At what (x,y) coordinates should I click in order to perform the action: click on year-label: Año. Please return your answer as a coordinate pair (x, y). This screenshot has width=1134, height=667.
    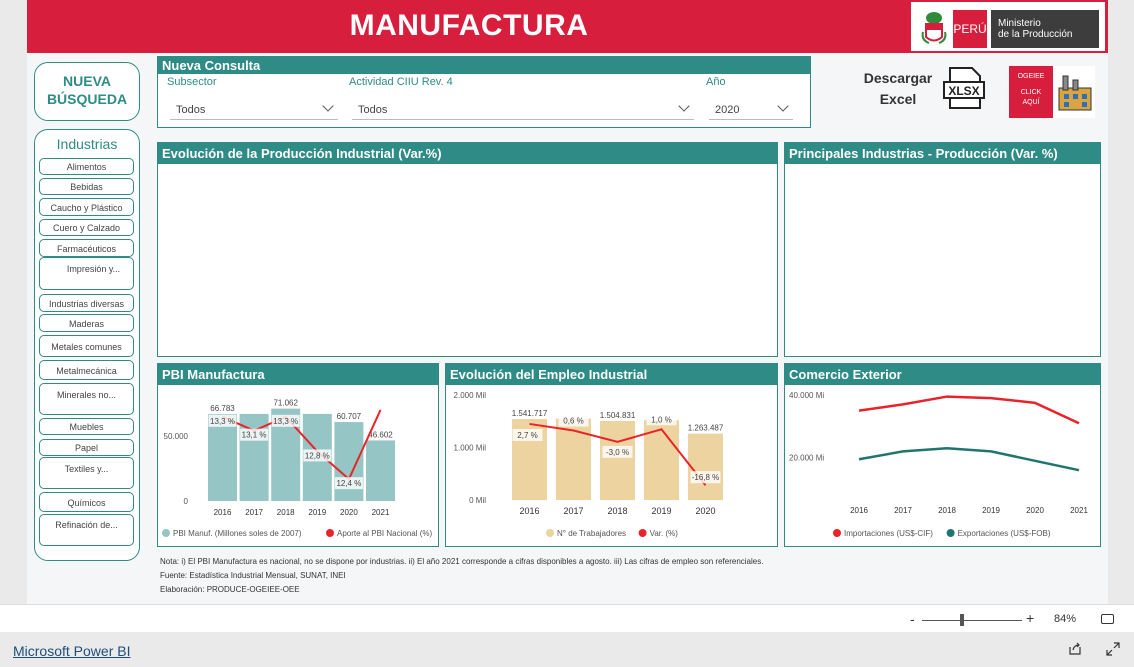
    Looking at the image, I should click on (716, 82).